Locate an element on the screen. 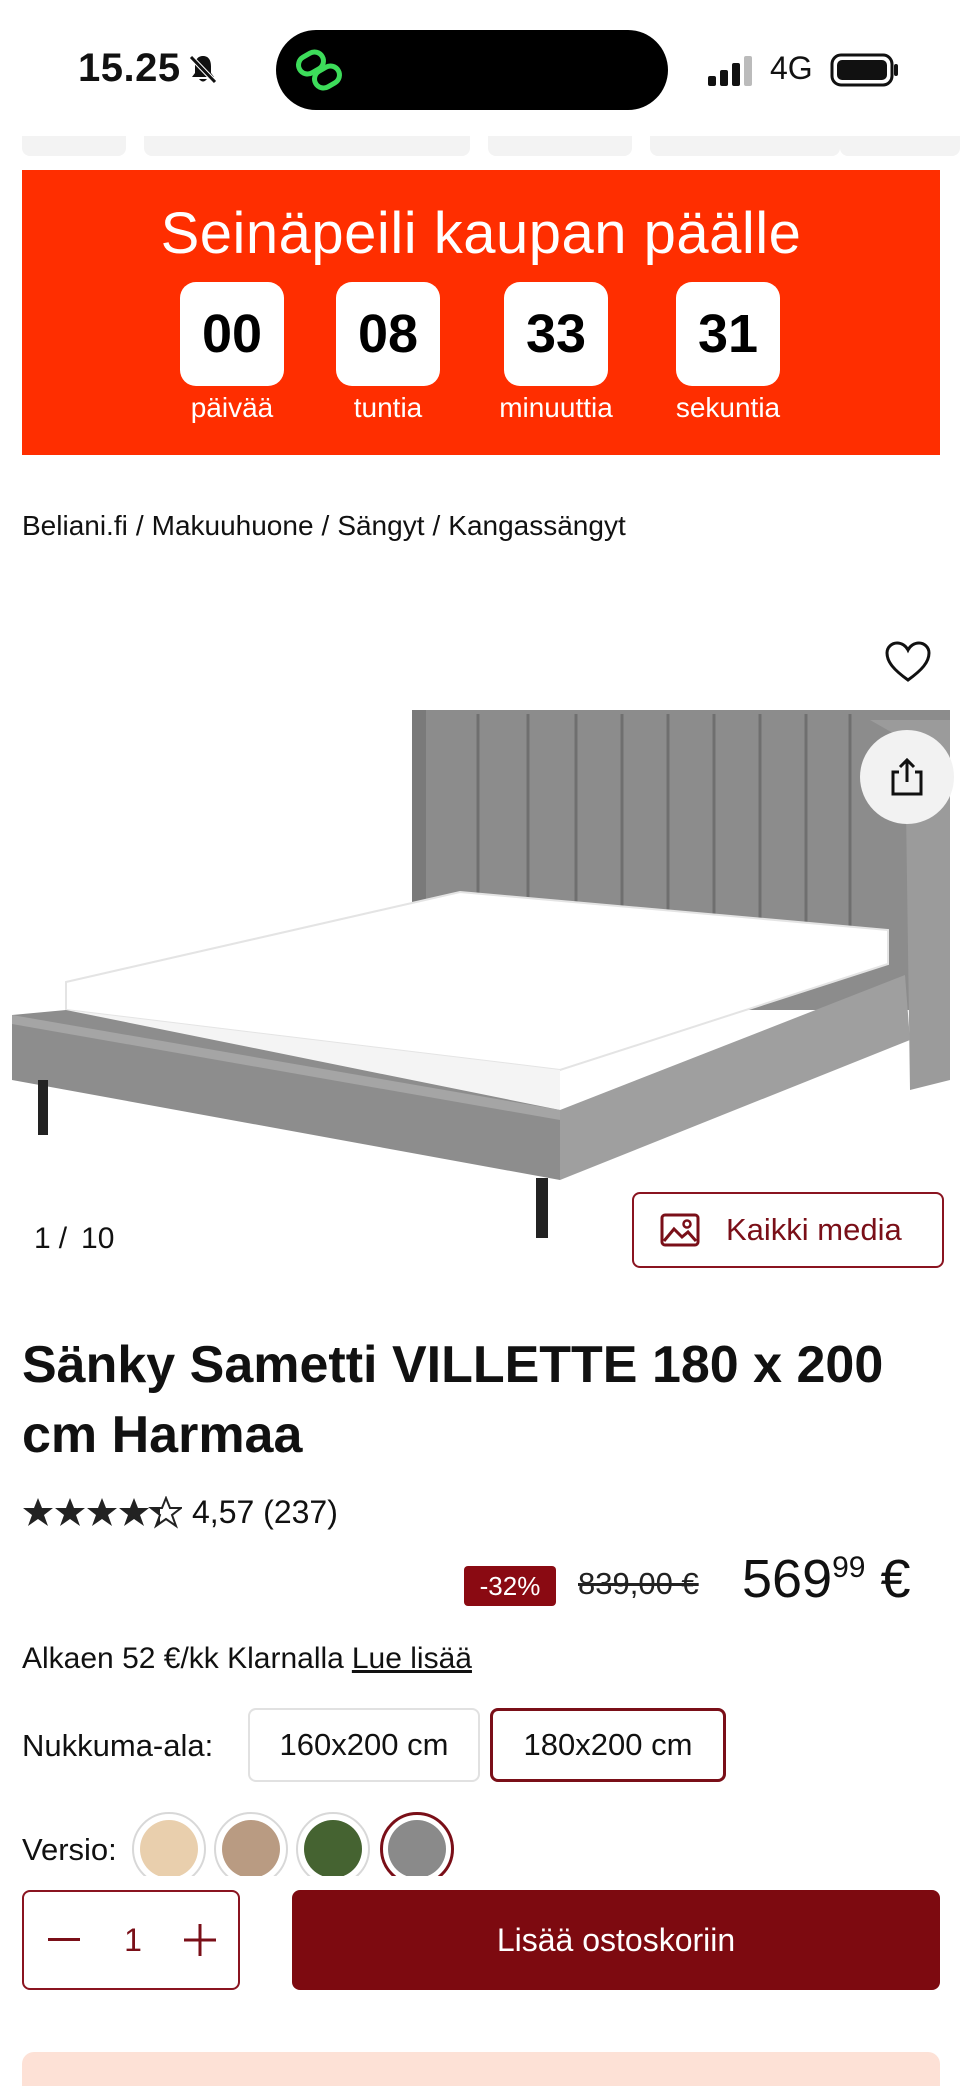 This screenshot has width=960, height=2086. status-bar: 15.25 4G is located at coordinates (480, 70).